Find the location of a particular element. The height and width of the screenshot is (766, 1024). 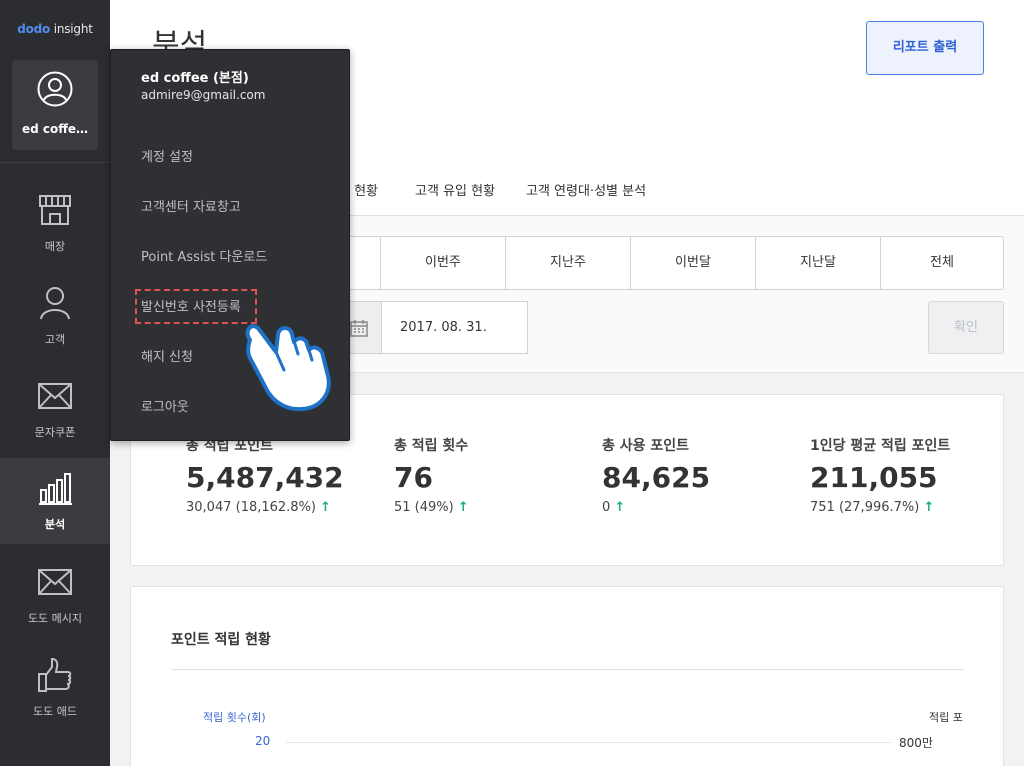

sidebar-item-dodo-ad: 도도 애드 is located at coordinates (55, 688).